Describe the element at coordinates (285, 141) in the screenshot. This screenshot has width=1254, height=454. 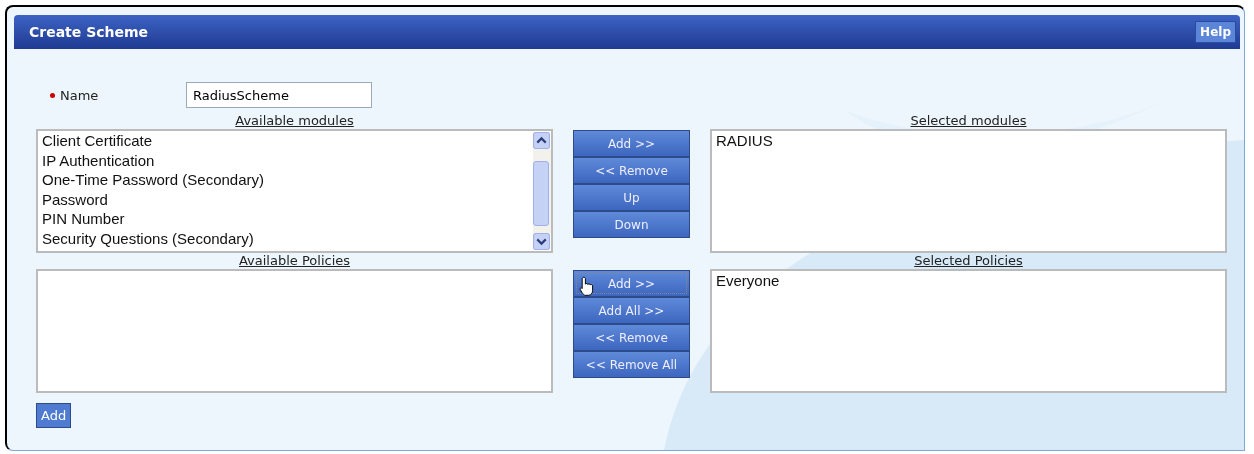
I see `list-item: Client Certificate` at that location.